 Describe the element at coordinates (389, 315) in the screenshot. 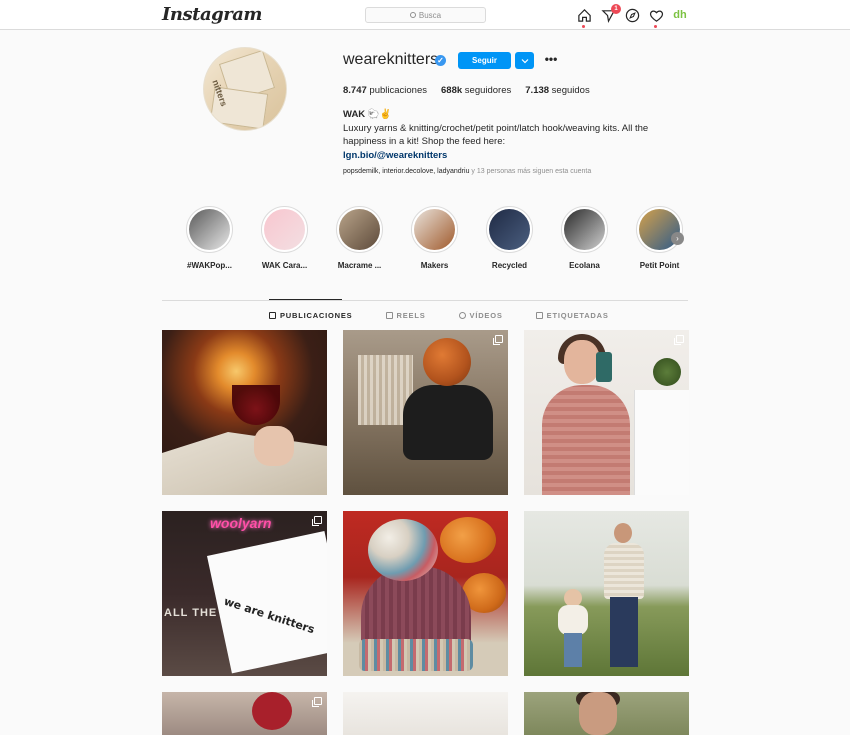

I see `reels-icon` at that location.